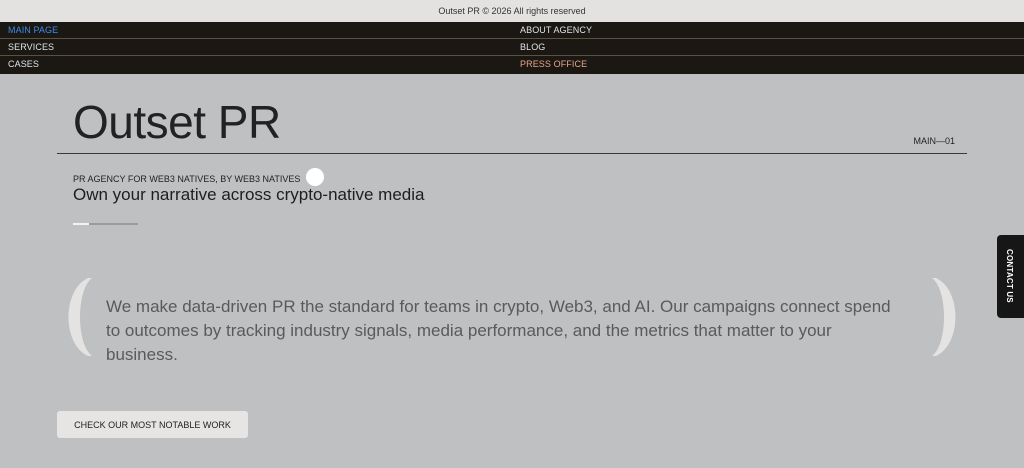 The width and height of the screenshot is (1024, 468). Describe the element at coordinates (512, 64) in the screenshot. I see `nav-row: CASES PRESS OFFICE` at that location.